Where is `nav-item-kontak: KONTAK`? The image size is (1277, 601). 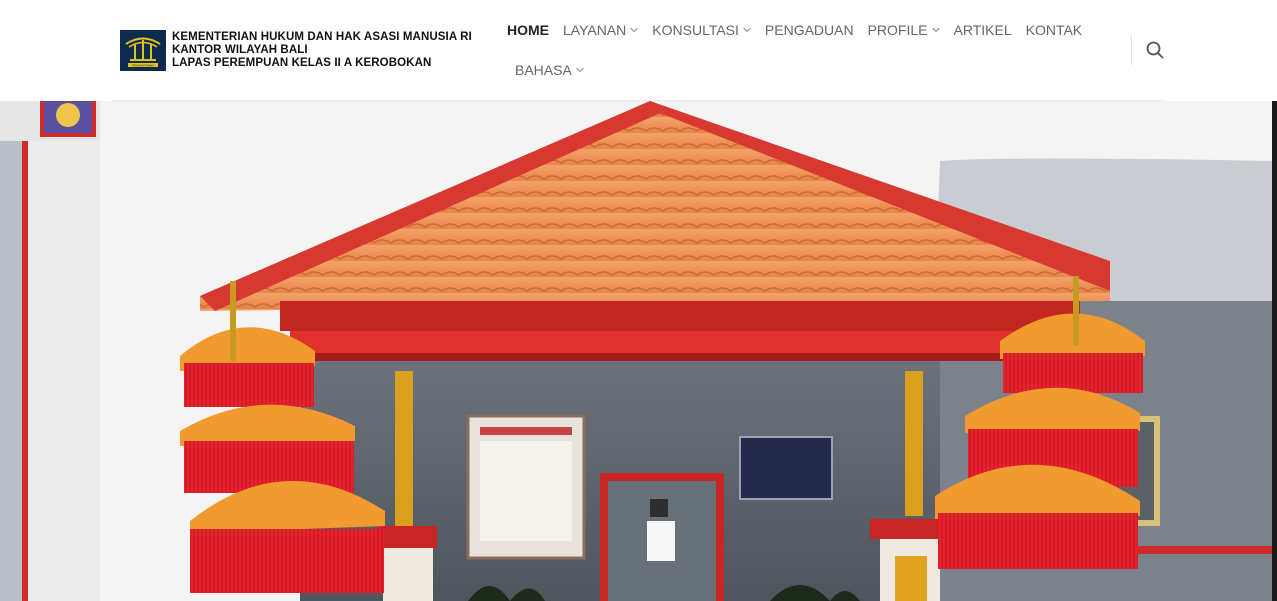
nav-item-kontak: KONTAK is located at coordinates (1054, 30).